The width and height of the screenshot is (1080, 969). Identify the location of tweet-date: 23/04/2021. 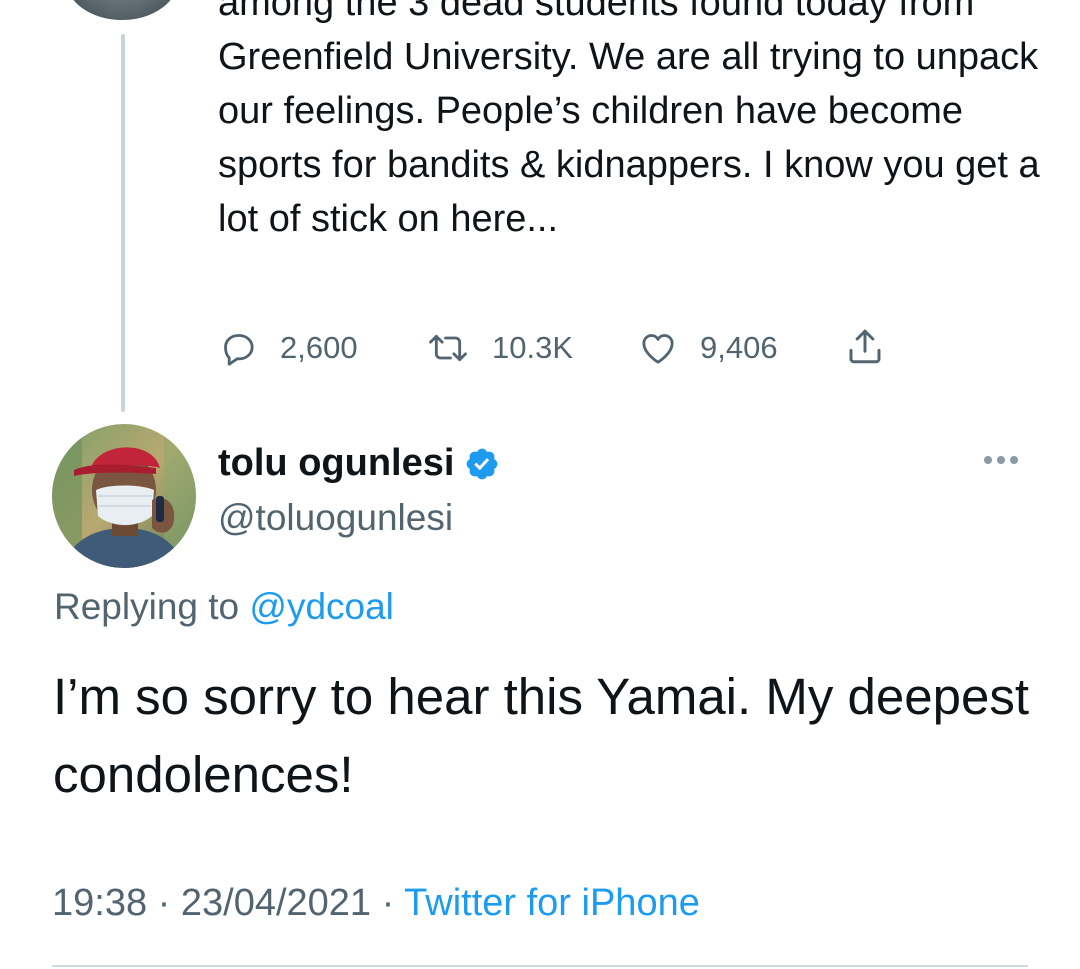
(276, 903).